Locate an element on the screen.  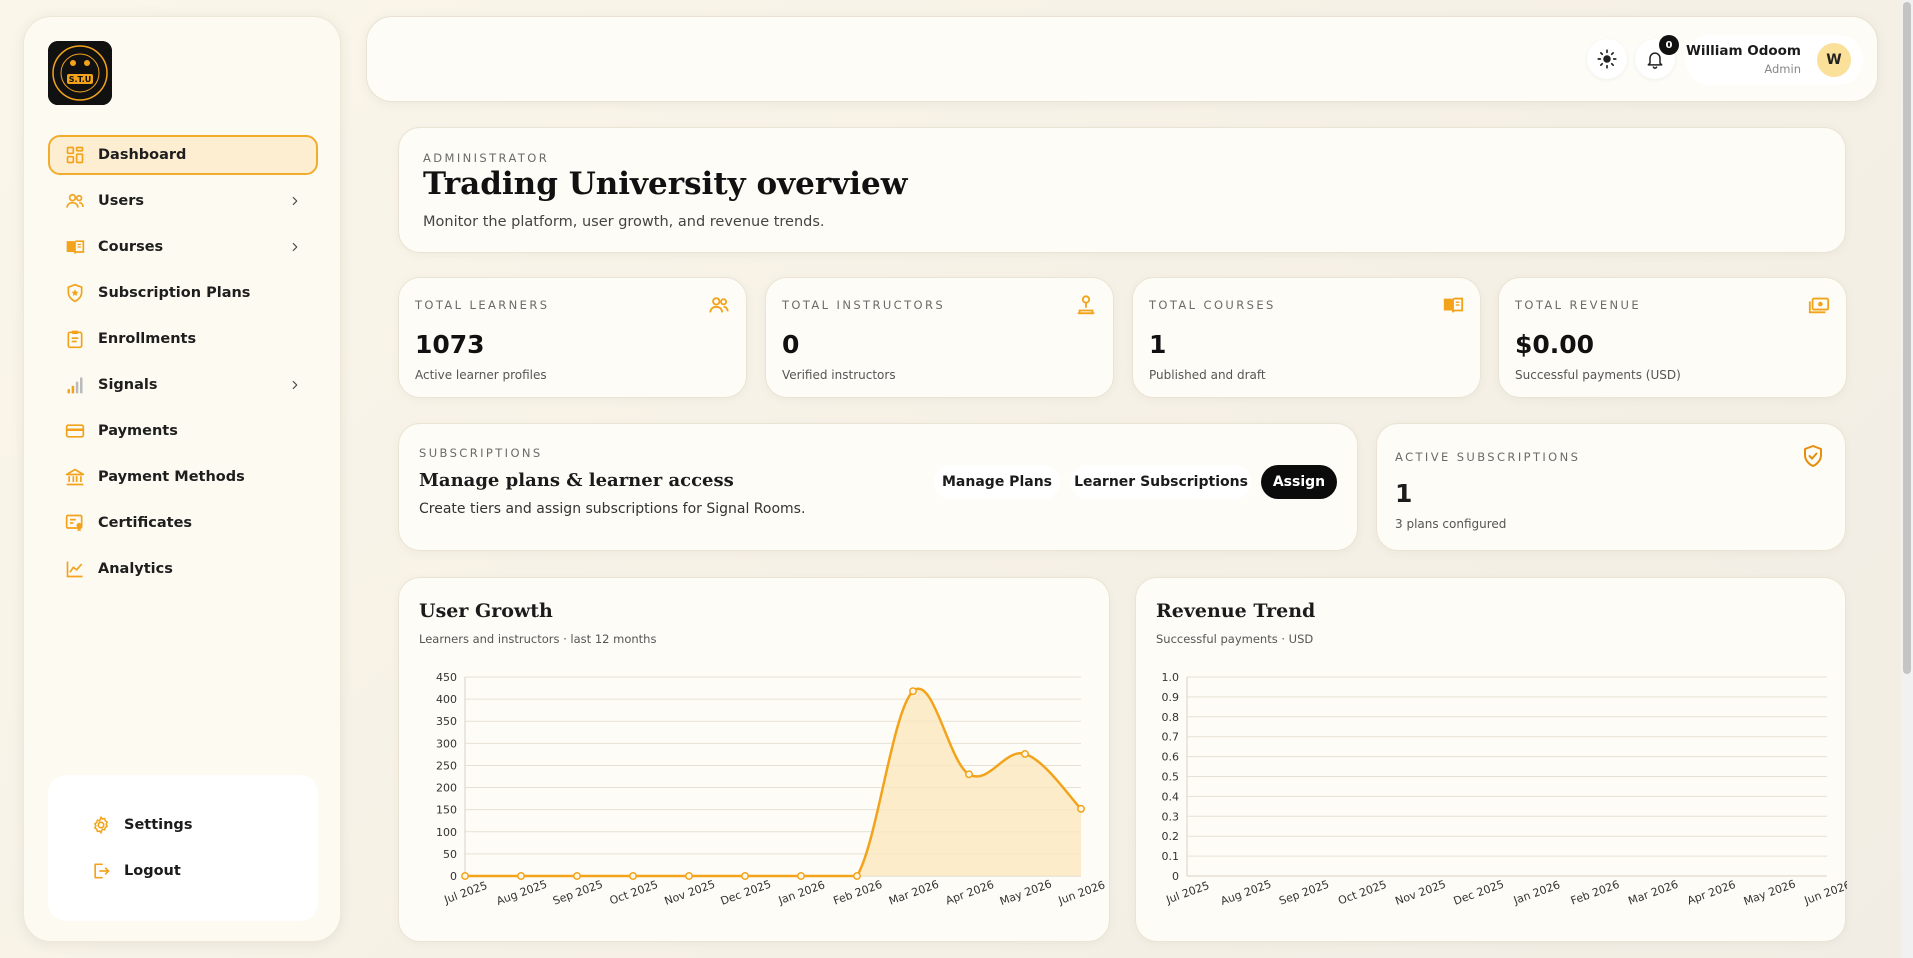
settings-button: Settings is located at coordinates (183, 825).